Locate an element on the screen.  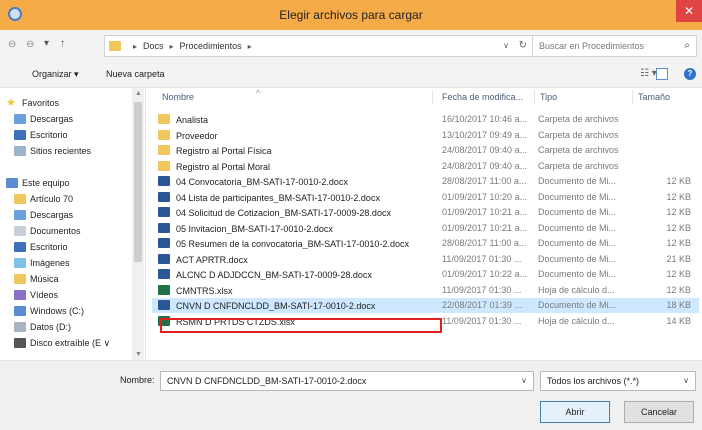
file-name: Registro al Portal Moral is located at coordinates (293, 166).